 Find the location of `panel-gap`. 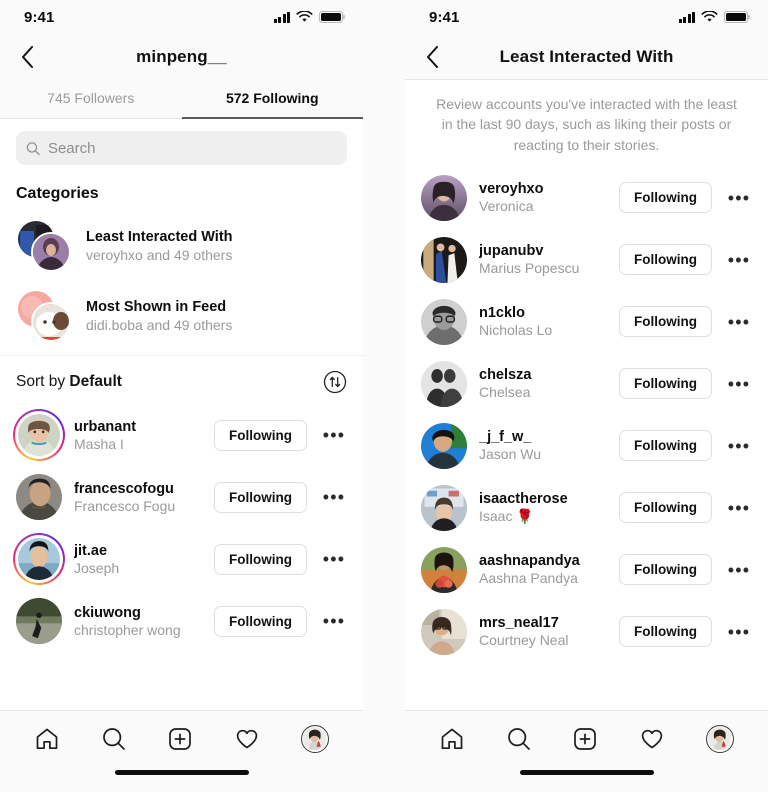

panel-gap is located at coordinates (384, 396).